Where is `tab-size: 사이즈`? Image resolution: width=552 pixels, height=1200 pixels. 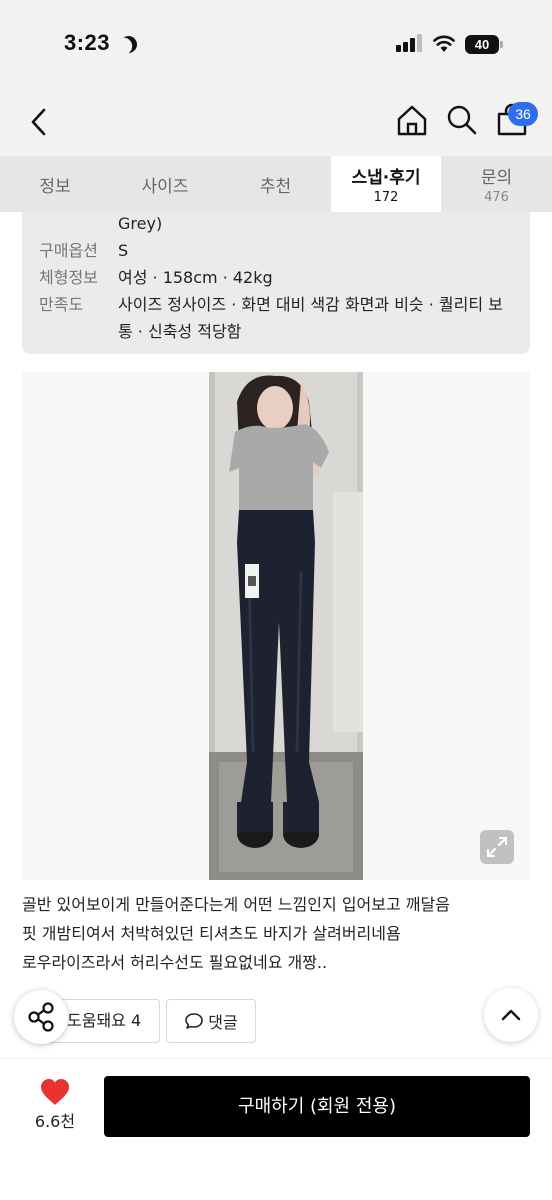 tab-size: 사이즈 is located at coordinates (165, 184).